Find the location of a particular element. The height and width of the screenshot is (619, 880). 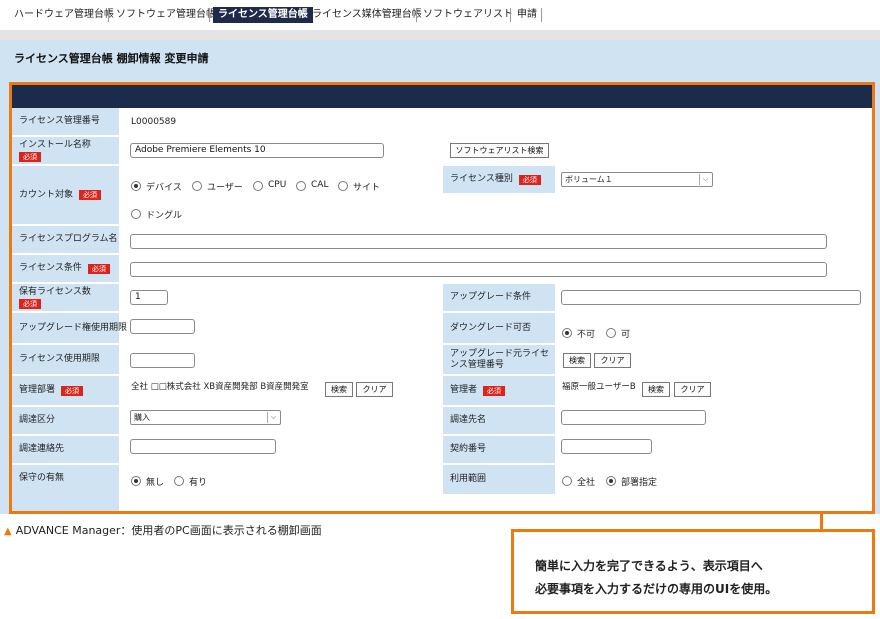

triangle-icon: ▲ is located at coordinates (8, 531).